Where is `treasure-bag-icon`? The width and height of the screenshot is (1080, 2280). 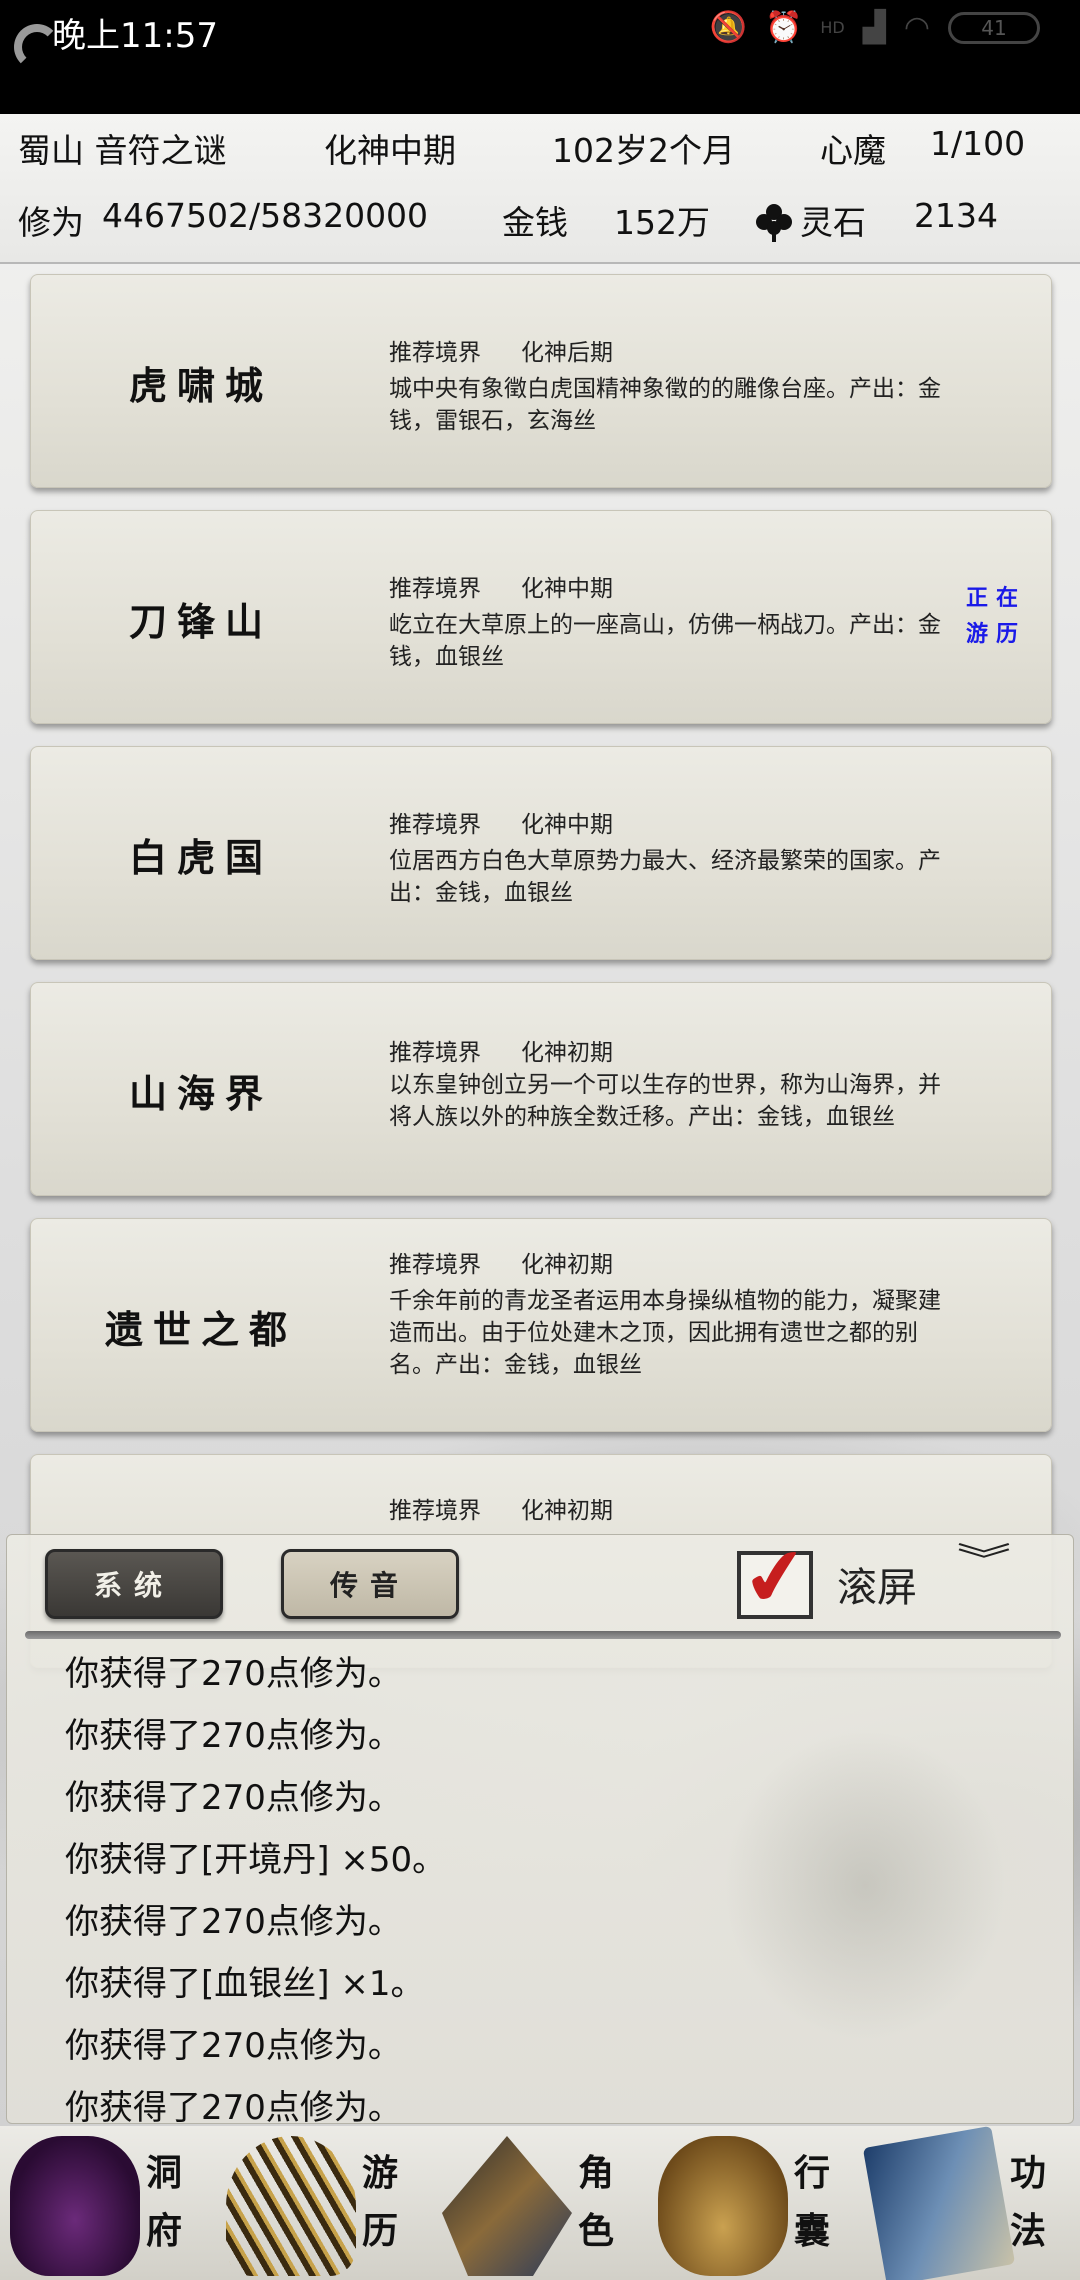
treasure-bag-icon is located at coordinates (75, 2206).